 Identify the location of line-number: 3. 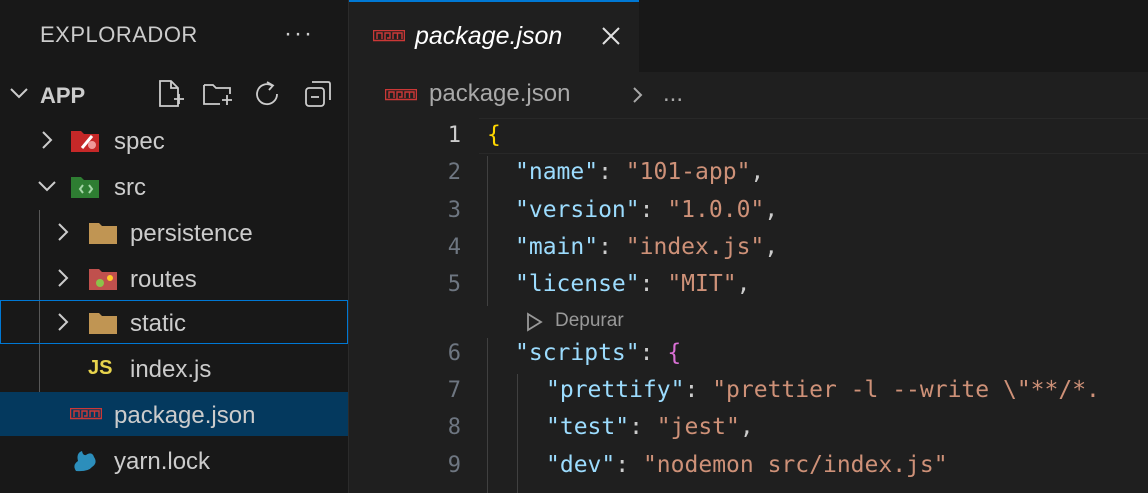
(454, 210).